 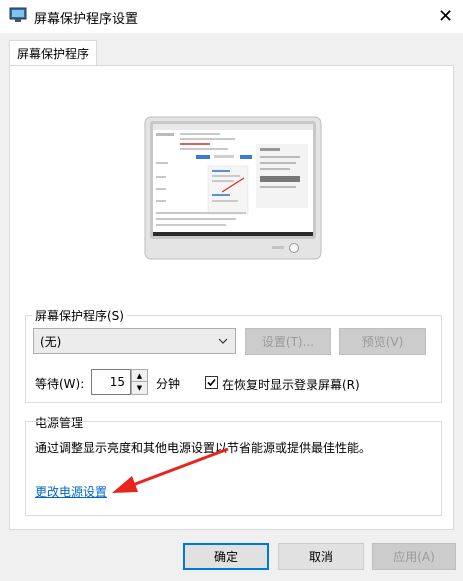 I want to click on screensaver-select: (无), so click(x=134, y=341).